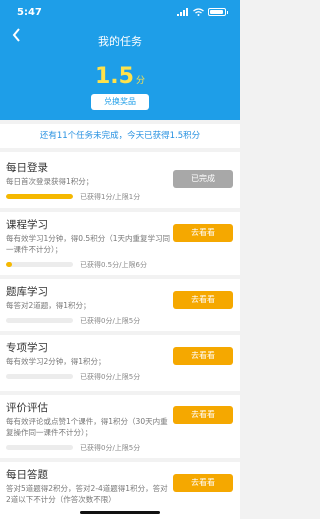  I want to click on status-bar: 5:47, so click(120, 11).